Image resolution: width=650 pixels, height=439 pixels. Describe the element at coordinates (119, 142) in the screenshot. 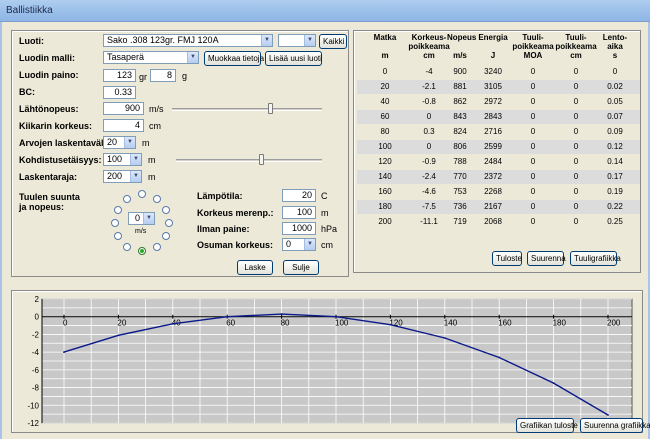

I see `interval-select: 20 ▼` at that location.